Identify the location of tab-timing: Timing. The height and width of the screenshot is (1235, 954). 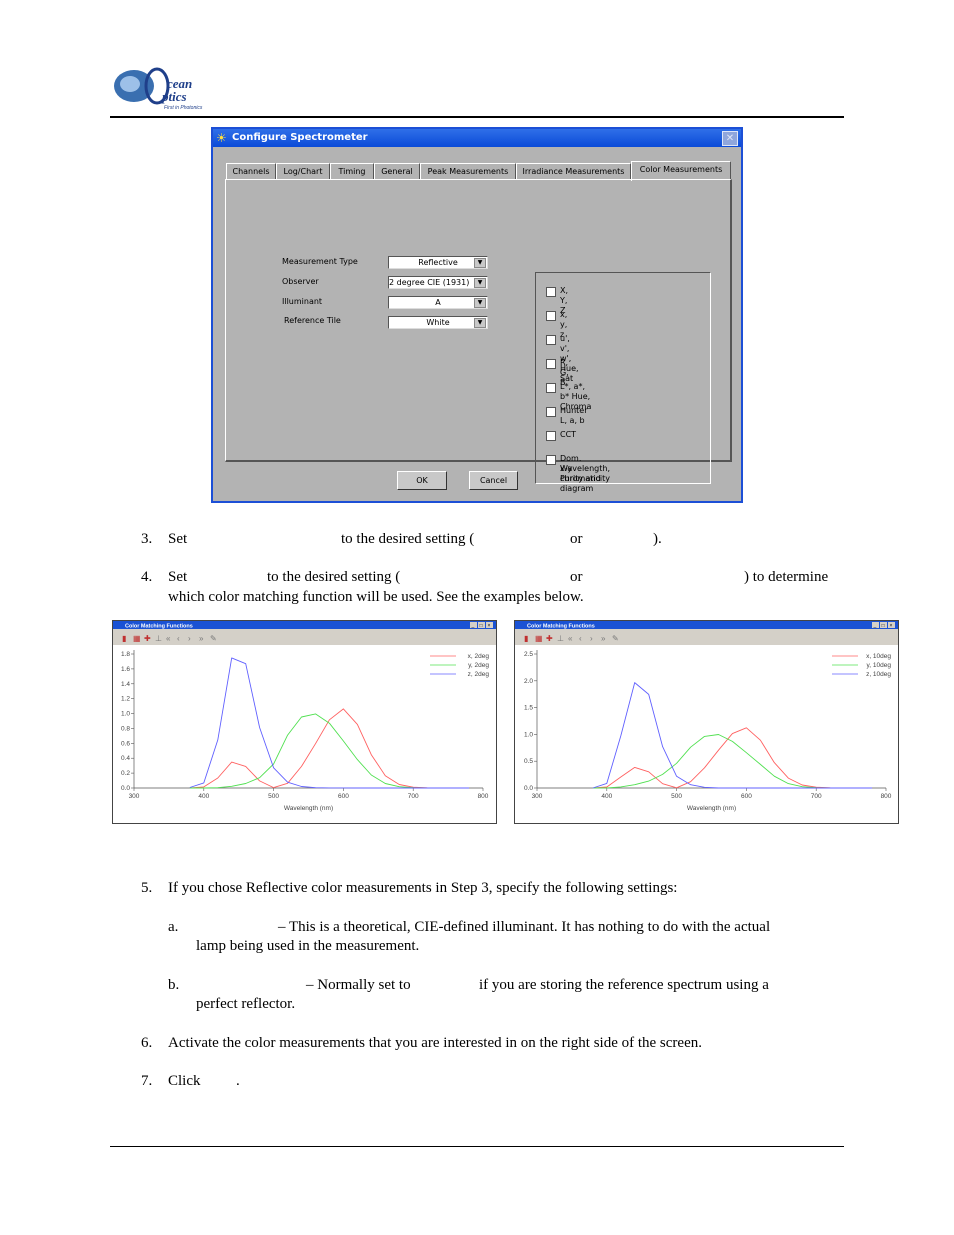
(352, 171).